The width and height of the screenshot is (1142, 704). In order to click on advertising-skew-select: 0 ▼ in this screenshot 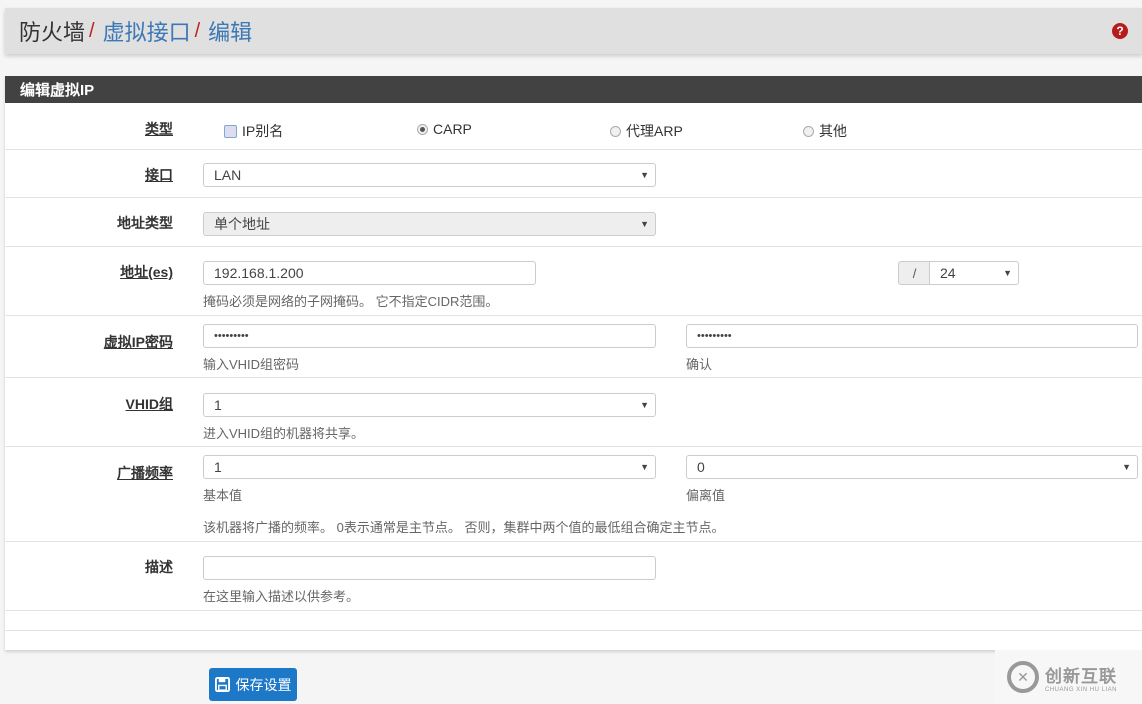, I will do `click(912, 467)`.